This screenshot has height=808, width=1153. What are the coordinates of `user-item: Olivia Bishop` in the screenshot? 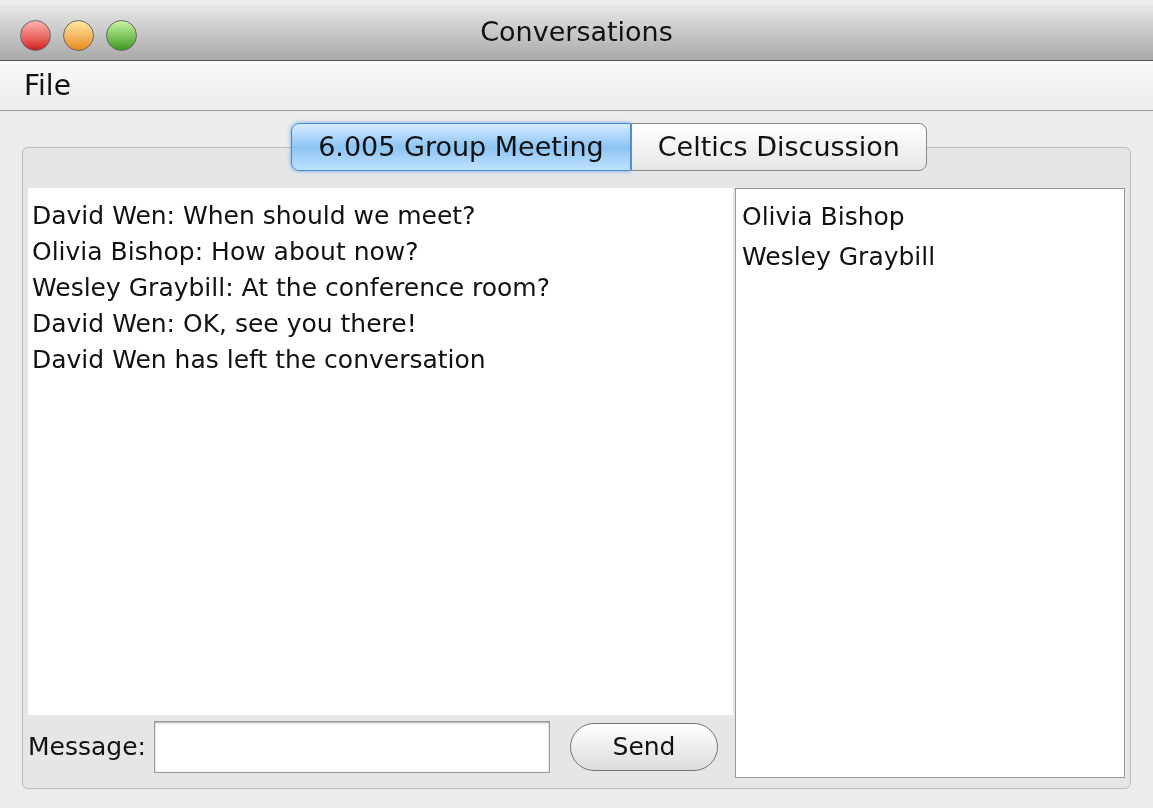 It's located at (930, 217).